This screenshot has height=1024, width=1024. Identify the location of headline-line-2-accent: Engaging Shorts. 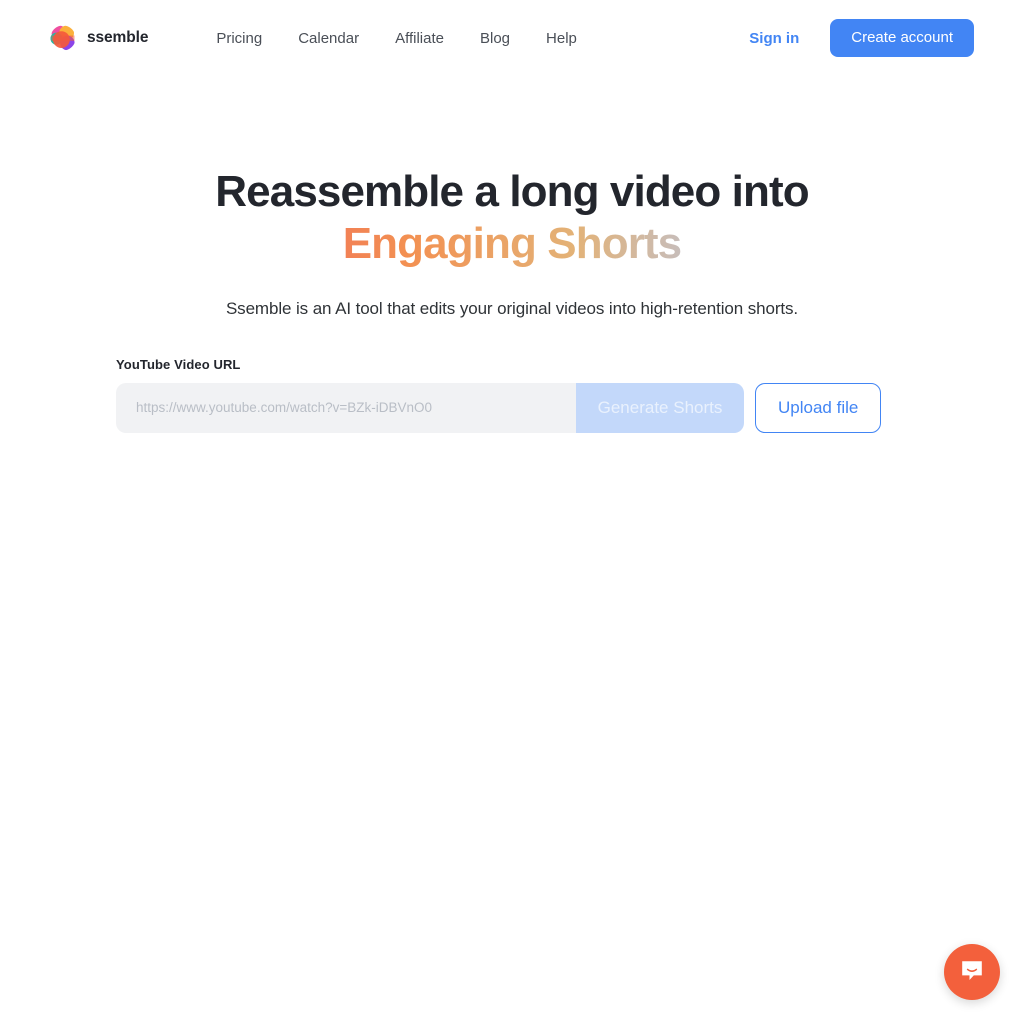
(512, 244).